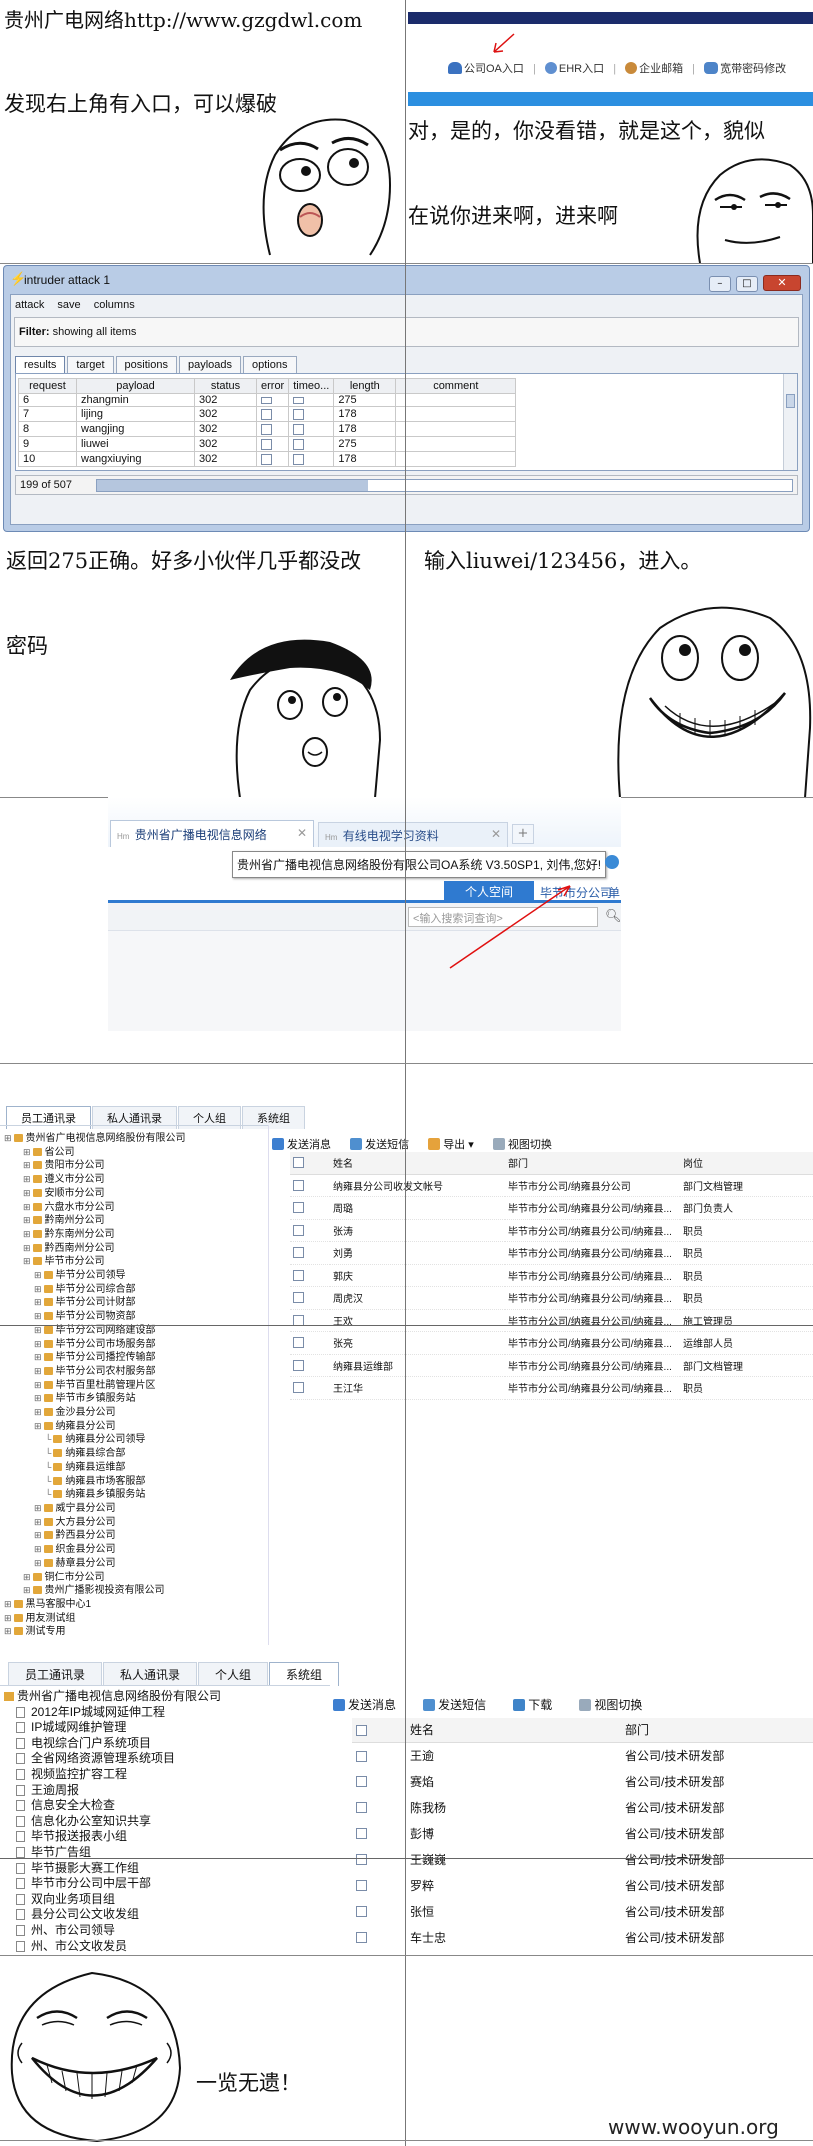 The width and height of the screenshot is (813, 2146). What do you see at coordinates (272, 386) in the screenshot?
I see `col-error: error` at bounding box center [272, 386].